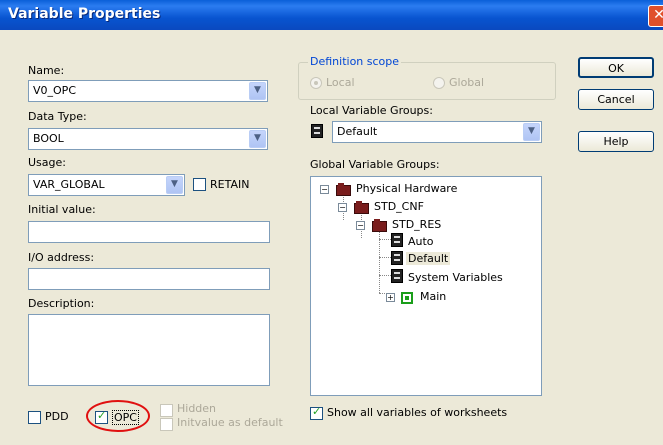  Describe the element at coordinates (371, 110) in the screenshot. I see `local-groups-label: Local Variable Groups:` at that location.